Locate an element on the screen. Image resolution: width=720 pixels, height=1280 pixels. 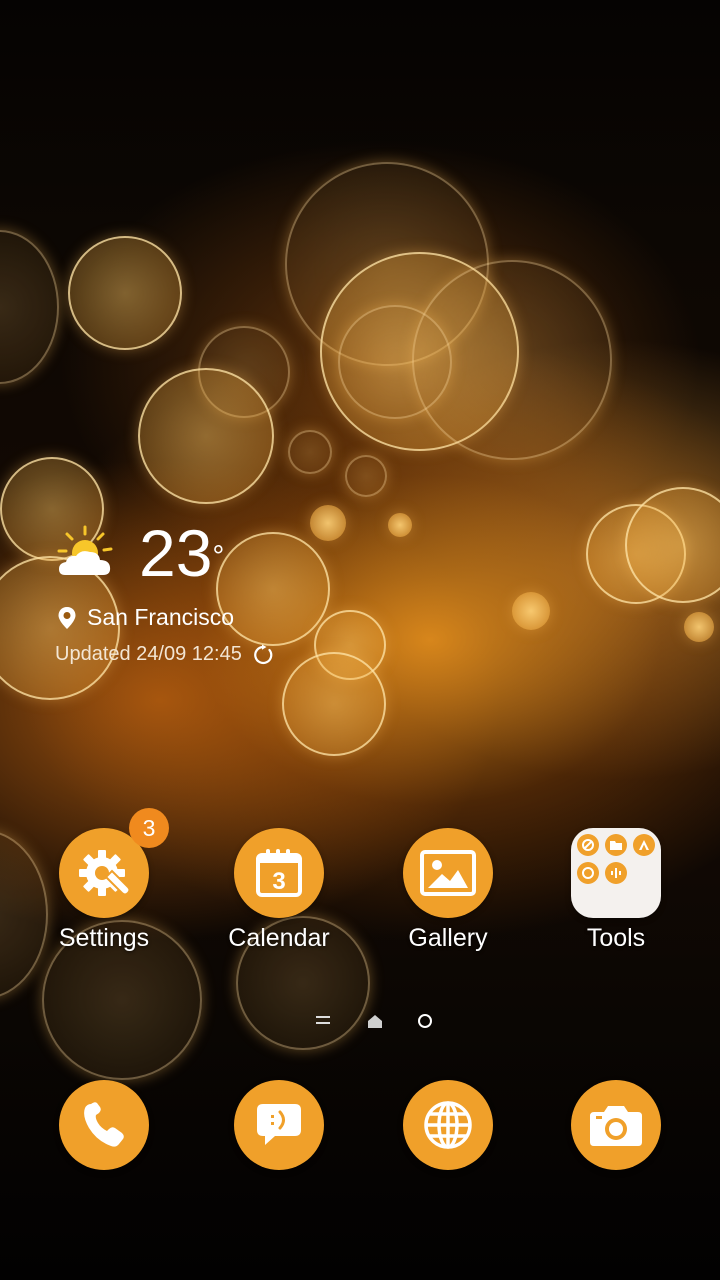
gallery-icon is located at coordinates (448, 873).